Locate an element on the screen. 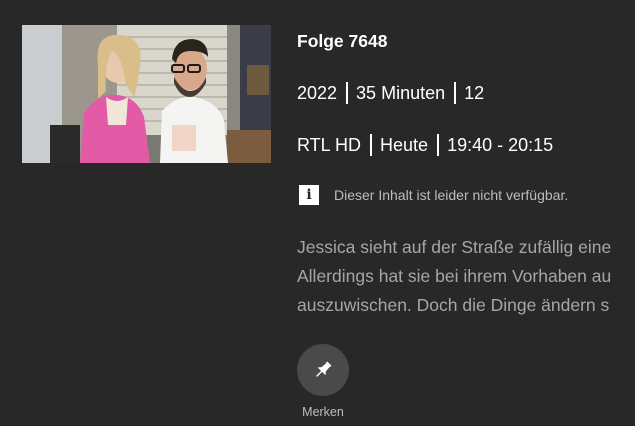 Image resolution: width=635 pixels, height=426 pixels. pin-icon is located at coordinates (324, 369).